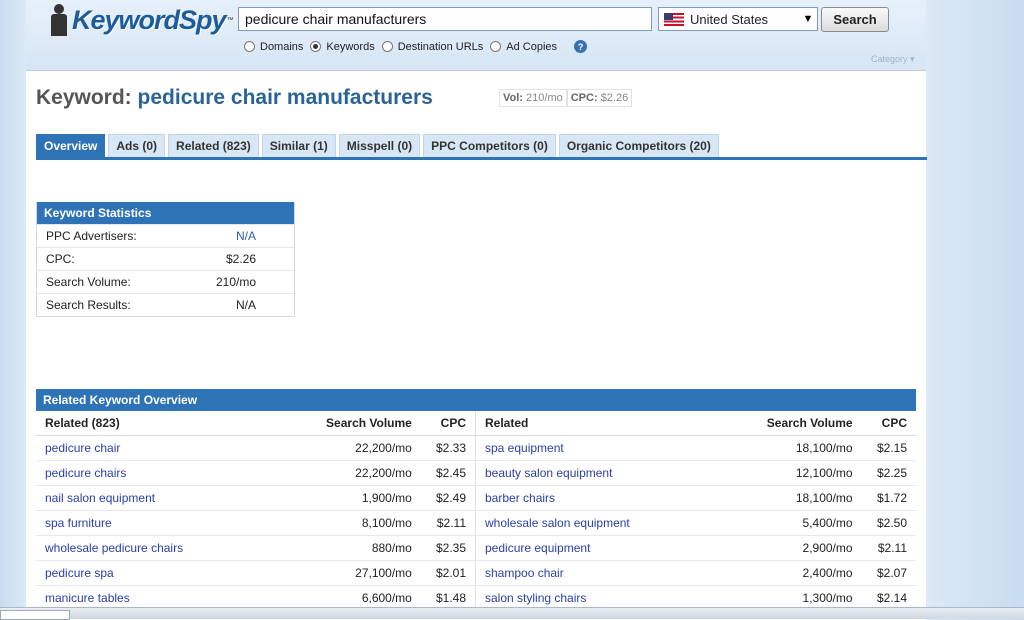 The height and width of the screenshot is (620, 1024). What do you see at coordinates (533, 98) in the screenshot?
I see `volume-badge: Vol: 210/mo` at bounding box center [533, 98].